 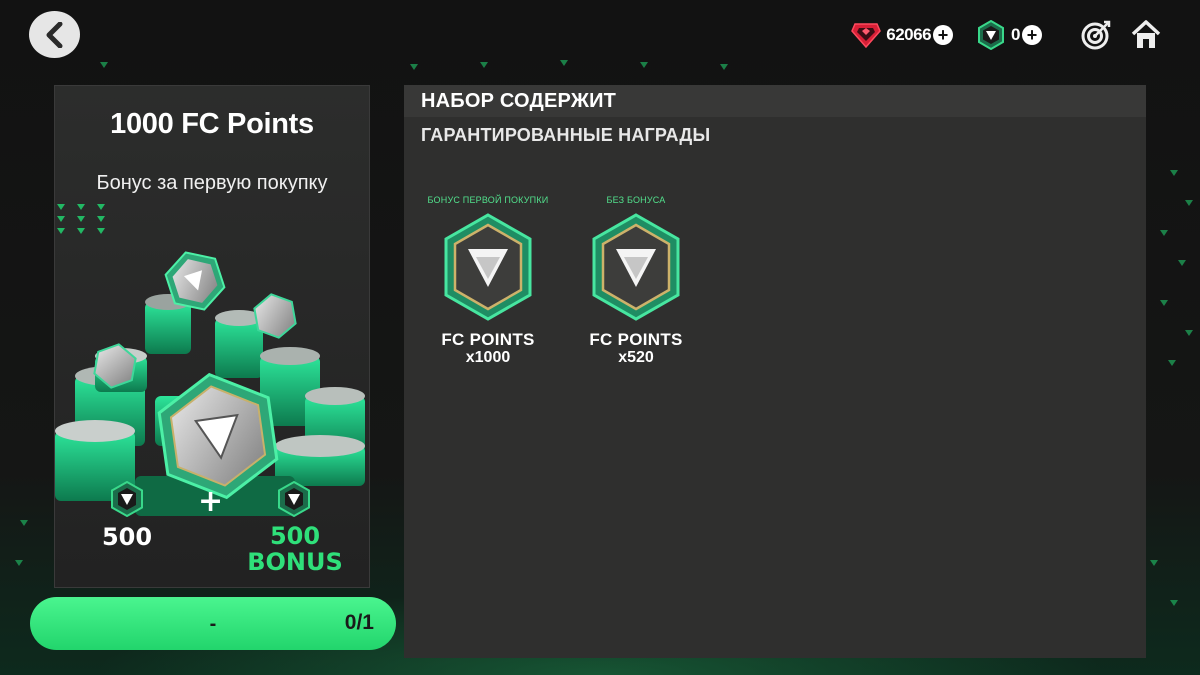 What do you see at coordinates (488, 200) in the screenshot?
I see `reward-tag: БОНУС ПЕРВОЙ ПОКУПКИ` at bounding box center [488, 200].